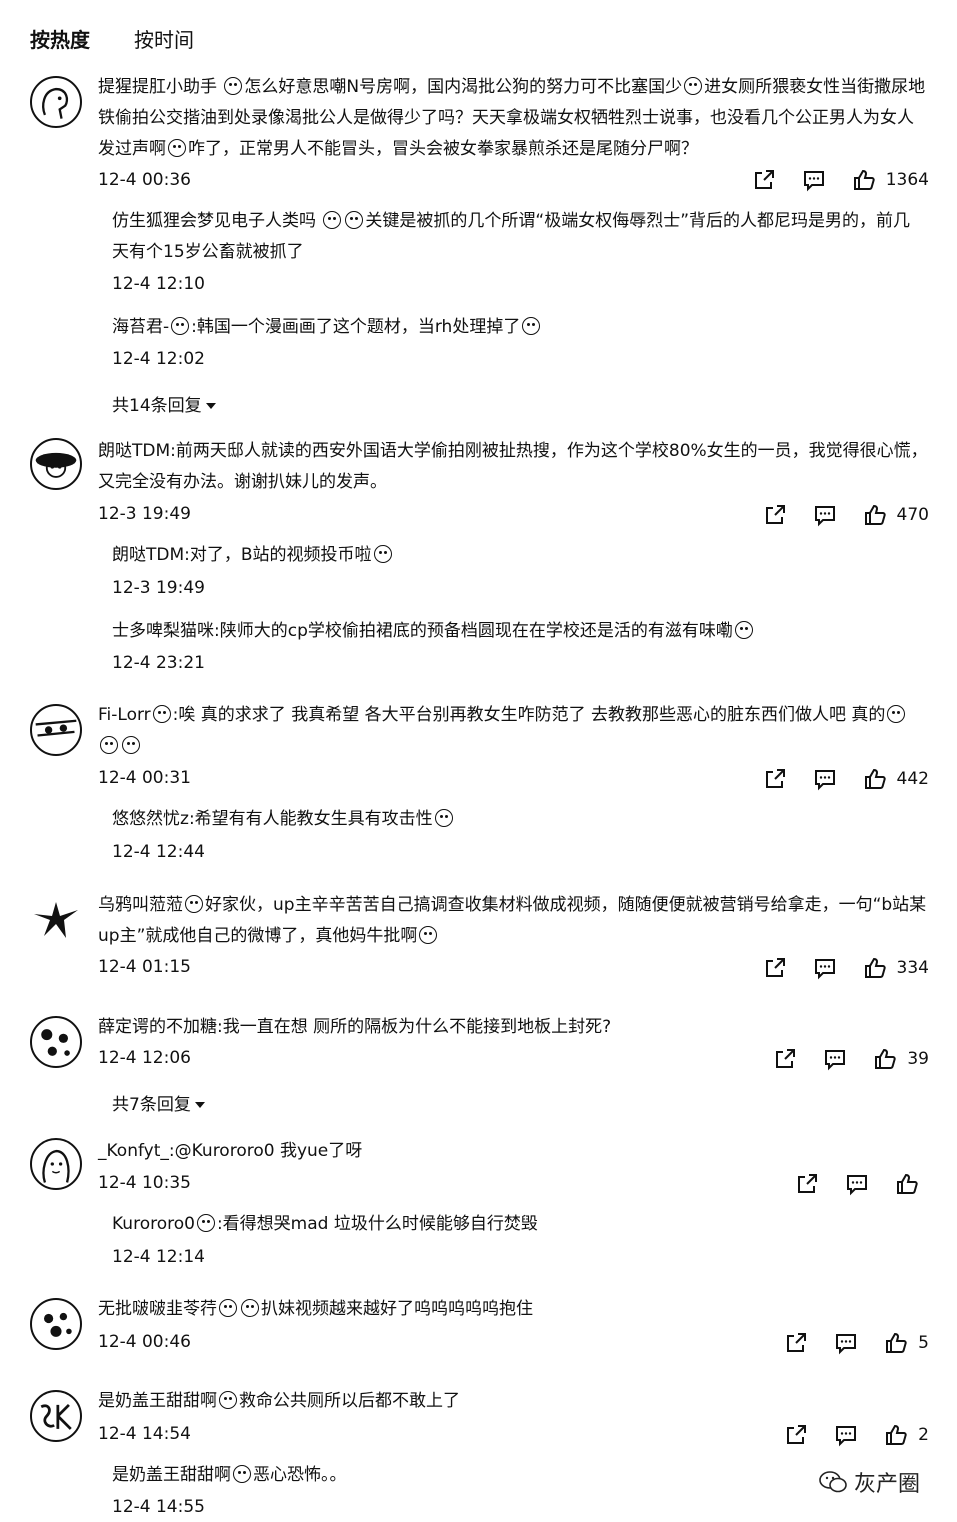 The height and width of the screenshot is (1522, 957). What do you see at coordinates (164, 38) in the screenshot?
I see `tab-time: 按时间` at bounding box center [164, 38].